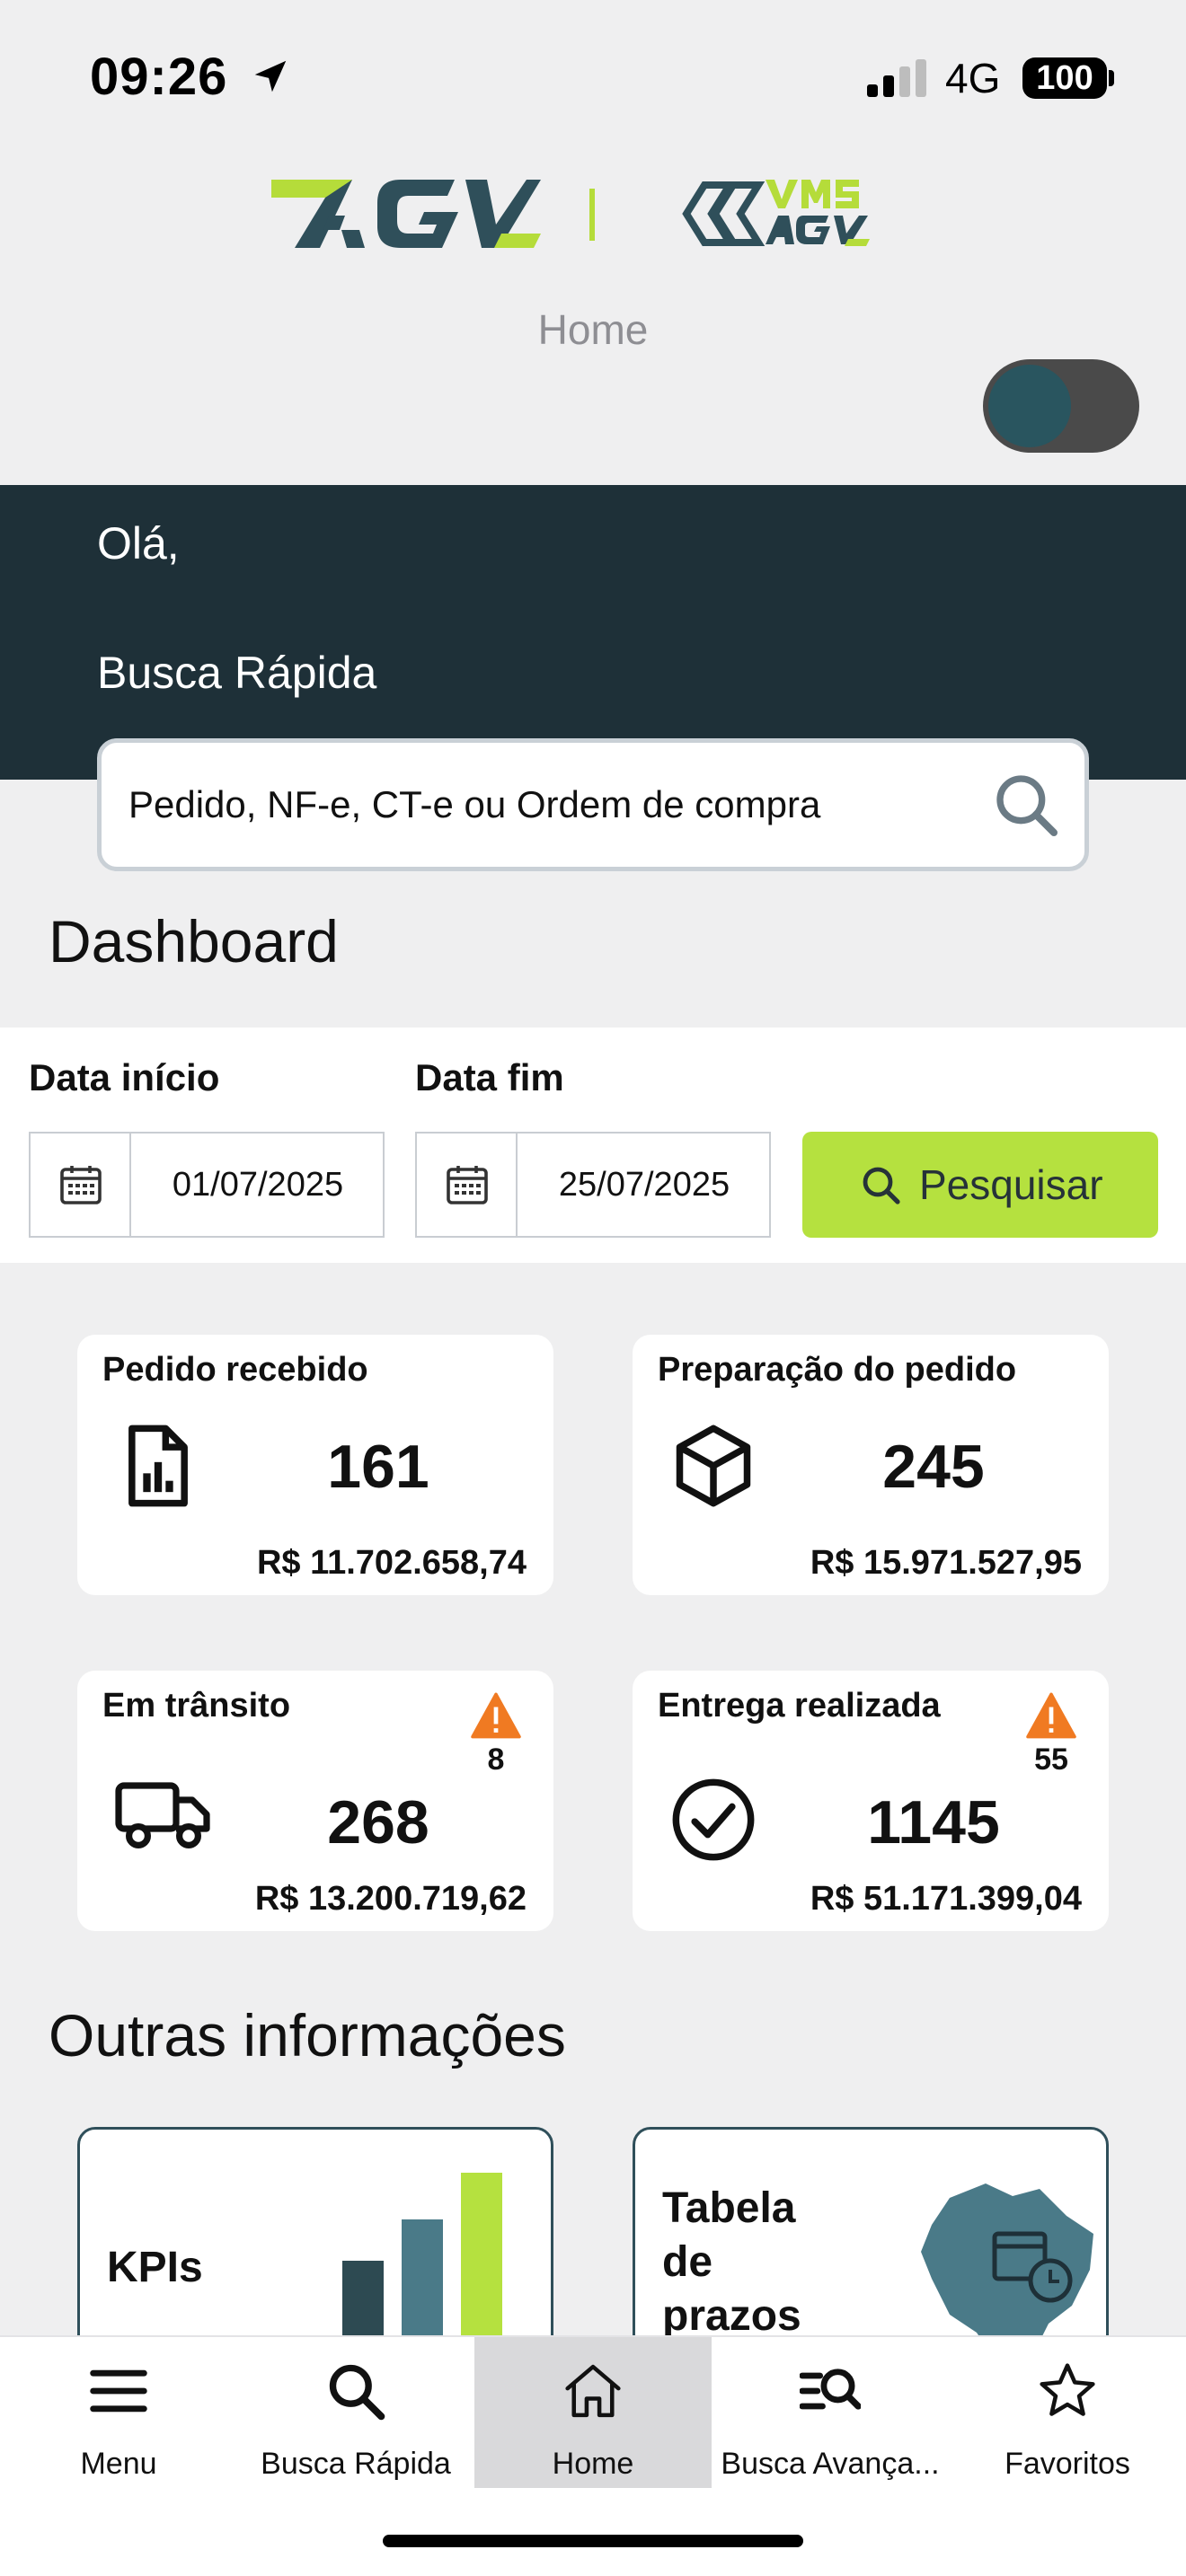 This screenshot has width=1186, height=2576. Describe the element at coordinates (799, 1706) in the screenshot. I see `card-title: Entrega realizada` at that location.